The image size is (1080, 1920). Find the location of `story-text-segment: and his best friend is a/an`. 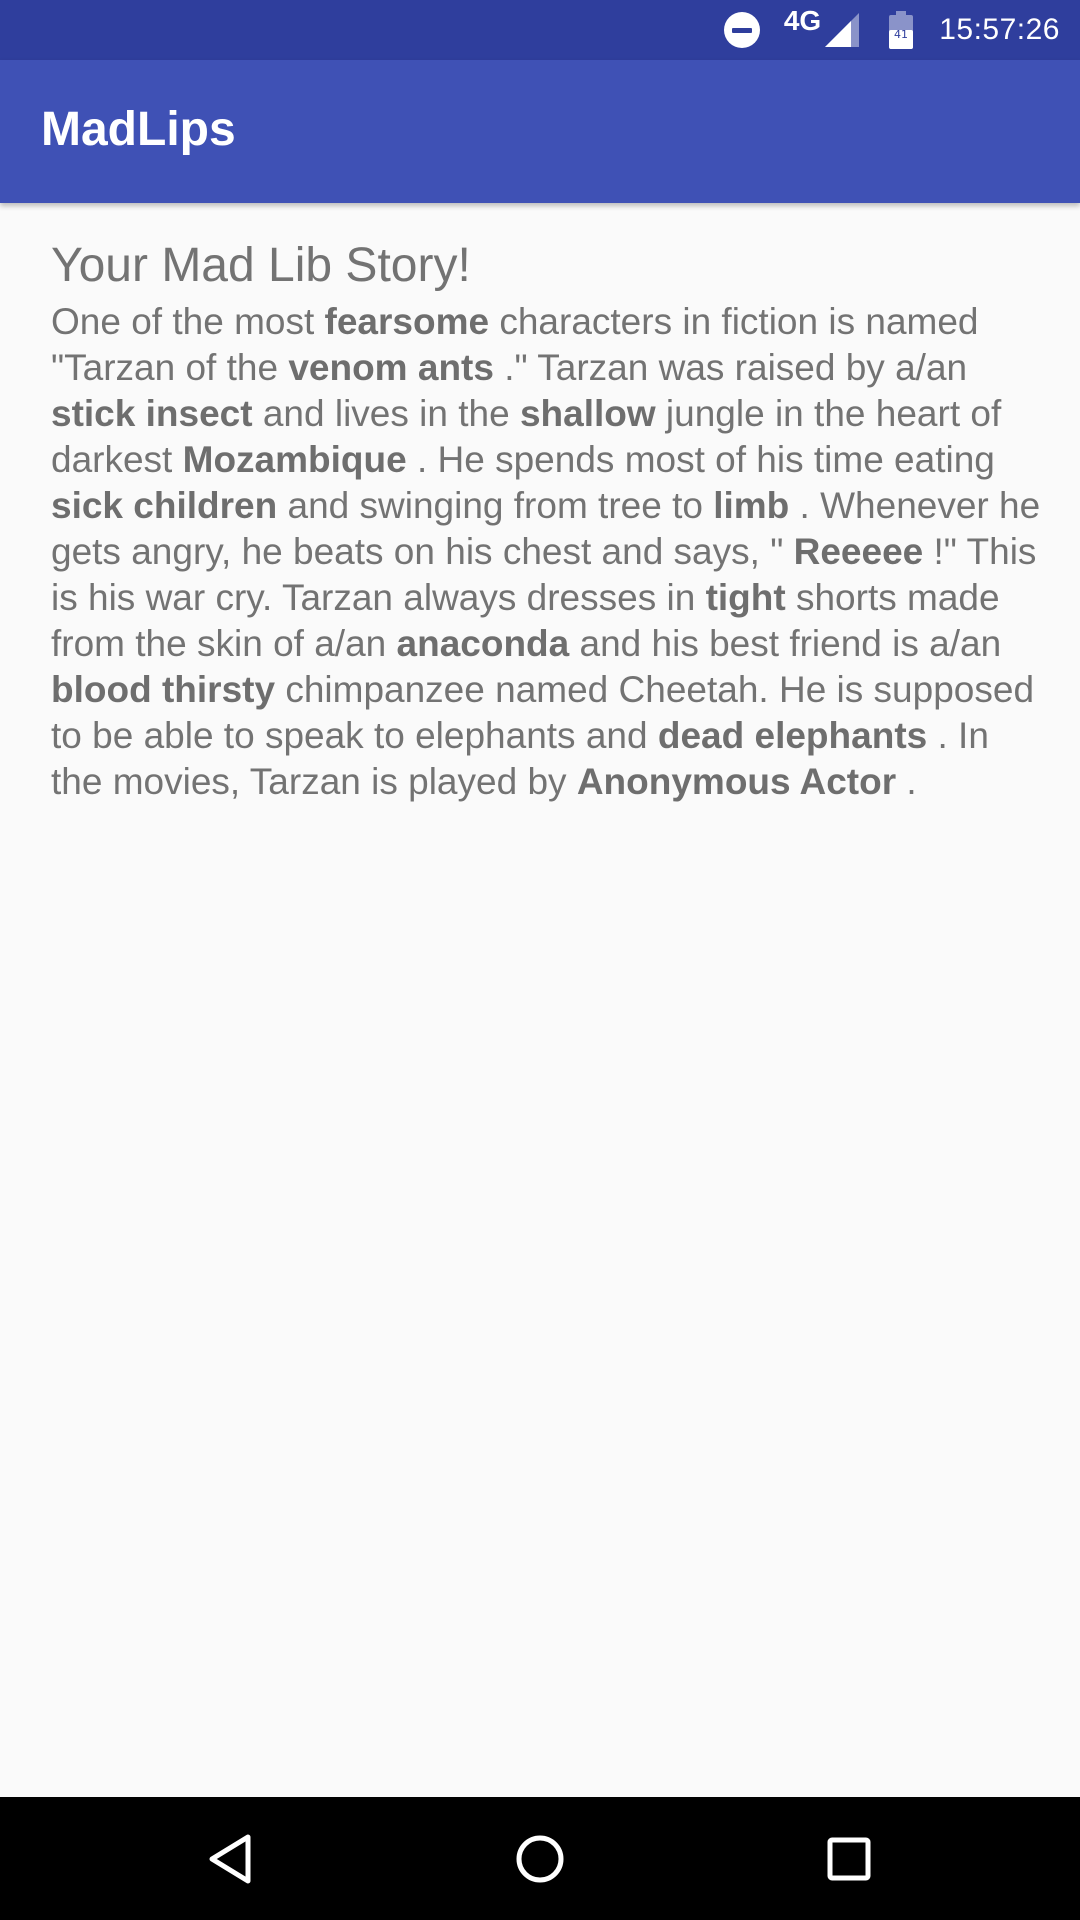

story-text-segment: and his best friend is a/an is located at coordinates (785, 643).